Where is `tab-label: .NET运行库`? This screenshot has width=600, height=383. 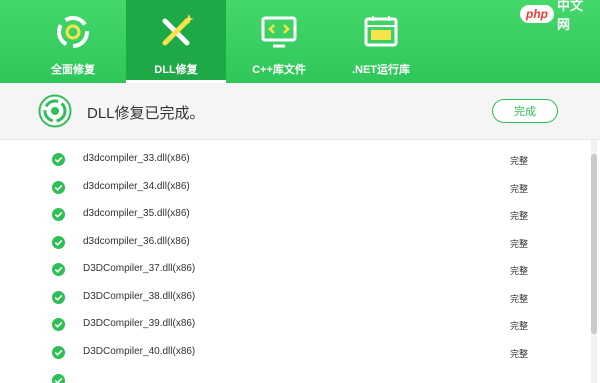
tab-label: .NET运行库 is located at coordinates (381, 70).